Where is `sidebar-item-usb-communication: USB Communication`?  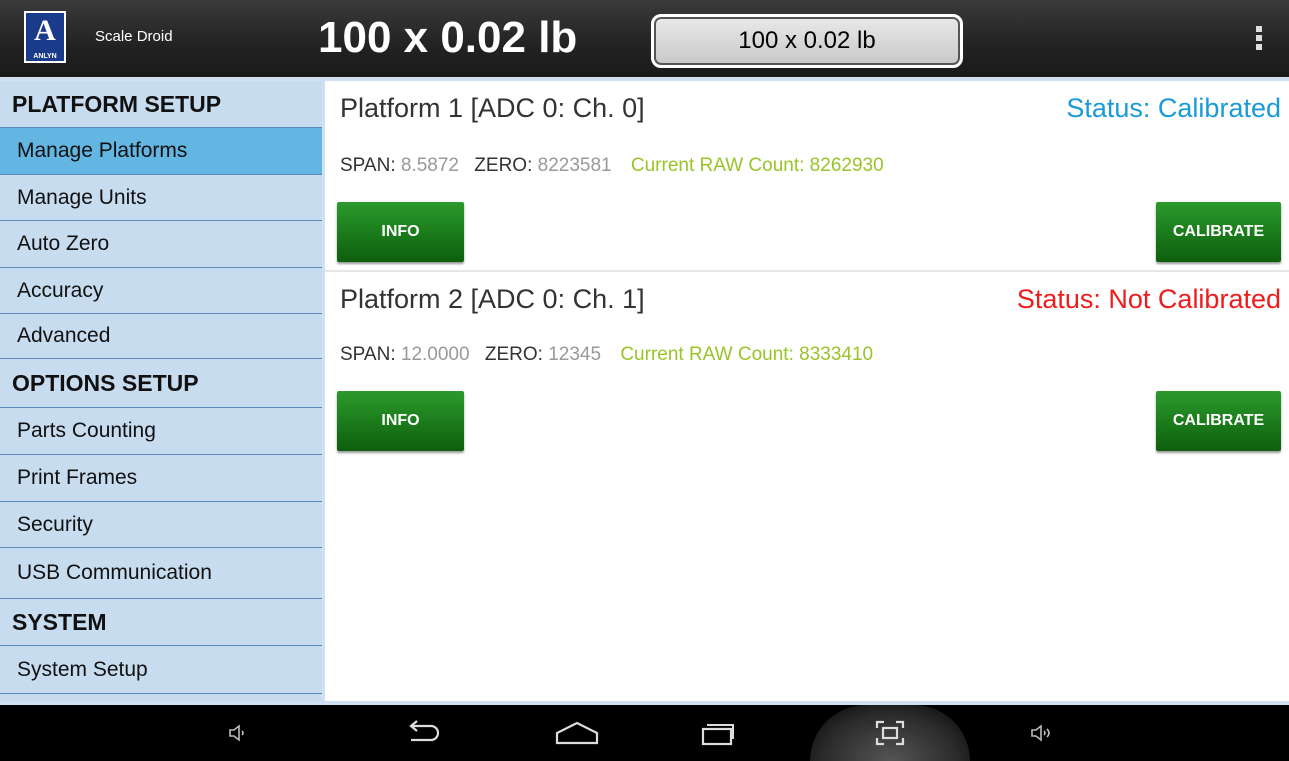 sidebar-item-usb-communication: USB Communication is located at coordinates (161, 573).